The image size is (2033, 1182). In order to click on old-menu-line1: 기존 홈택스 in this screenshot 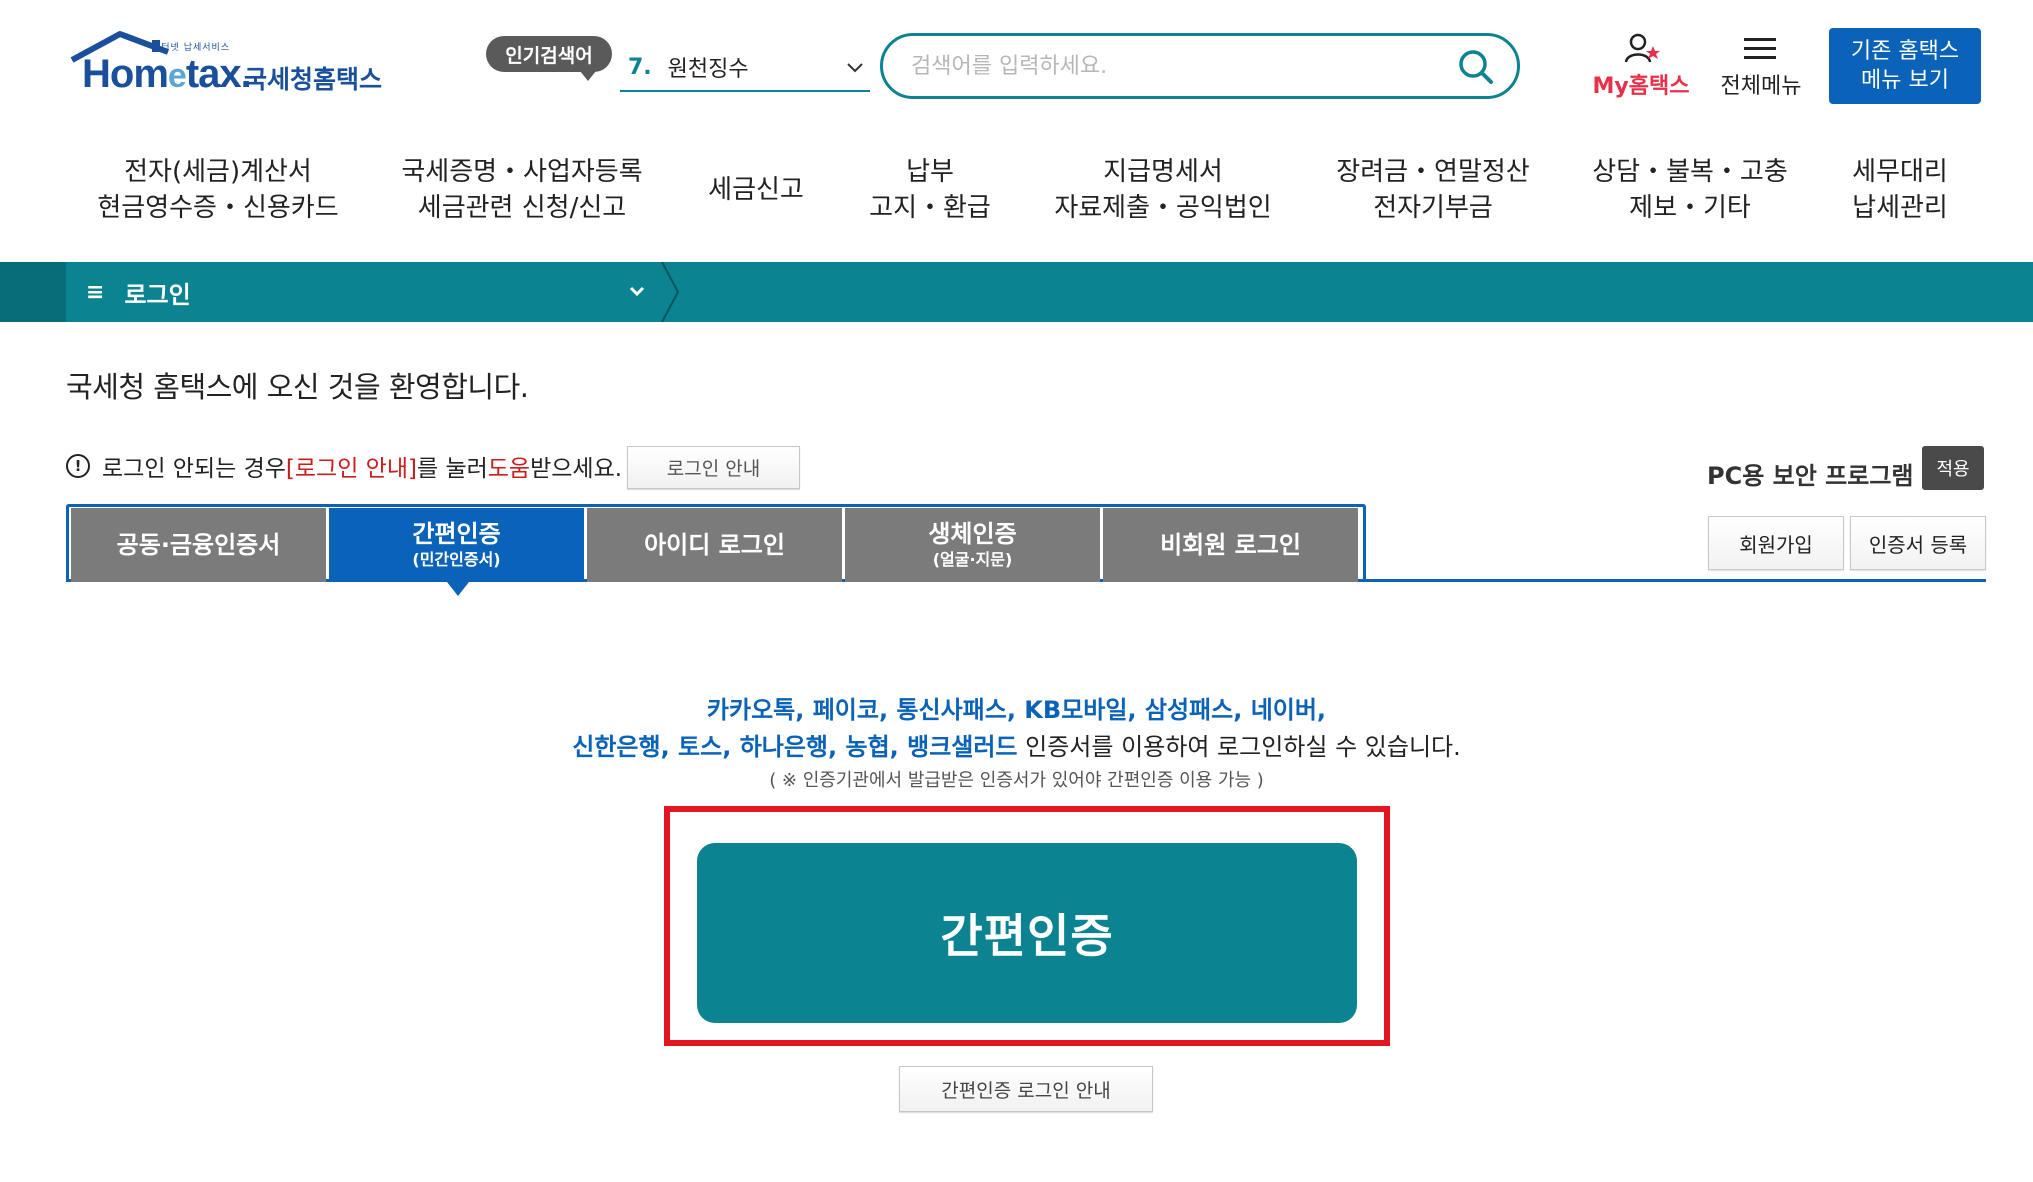, I will do `click(1905, 51)`.